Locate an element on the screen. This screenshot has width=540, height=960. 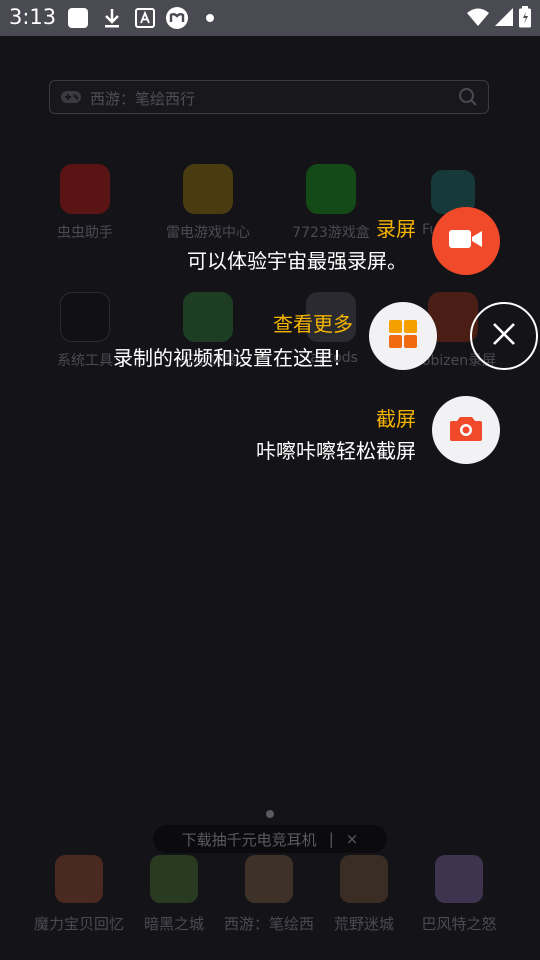
bafengte-icon is located at coordinates (459, 879).